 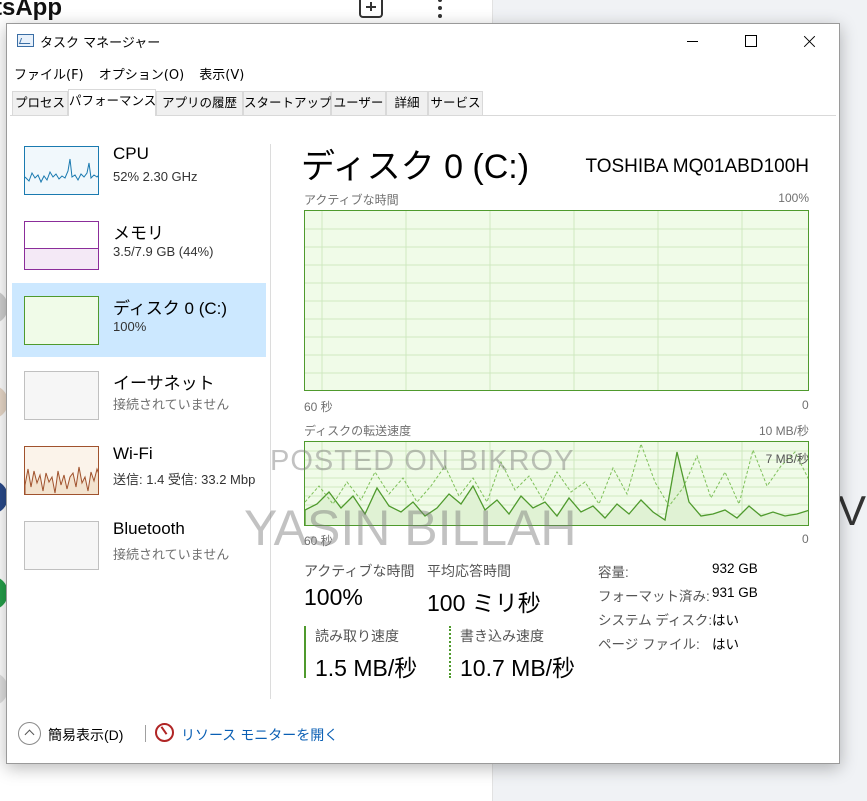 I want to click on active-time-graph-time: 60 秒, so click(x=318, y=407).